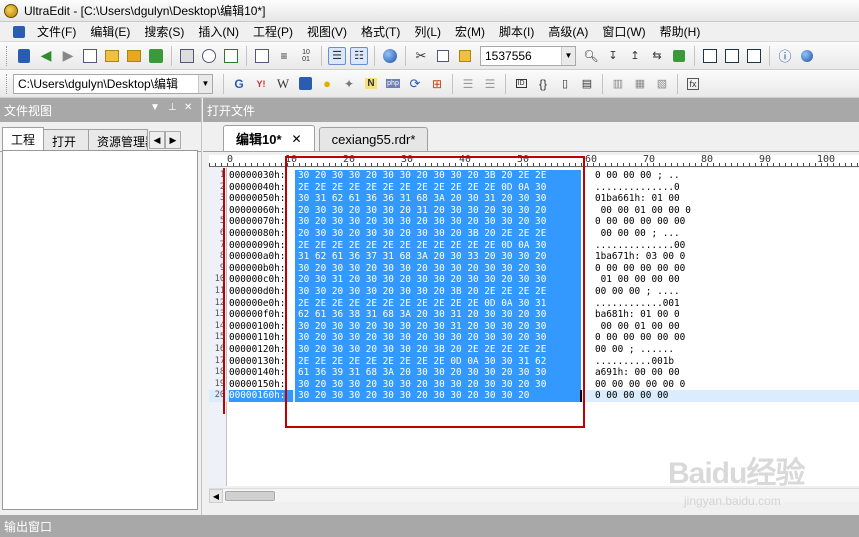 This screenshot has height=537, width=859. What do you see at coordinates (359, 55) in the screenshot?
I see `list-lines-icon: ☷` at bounding box center [359, 55].